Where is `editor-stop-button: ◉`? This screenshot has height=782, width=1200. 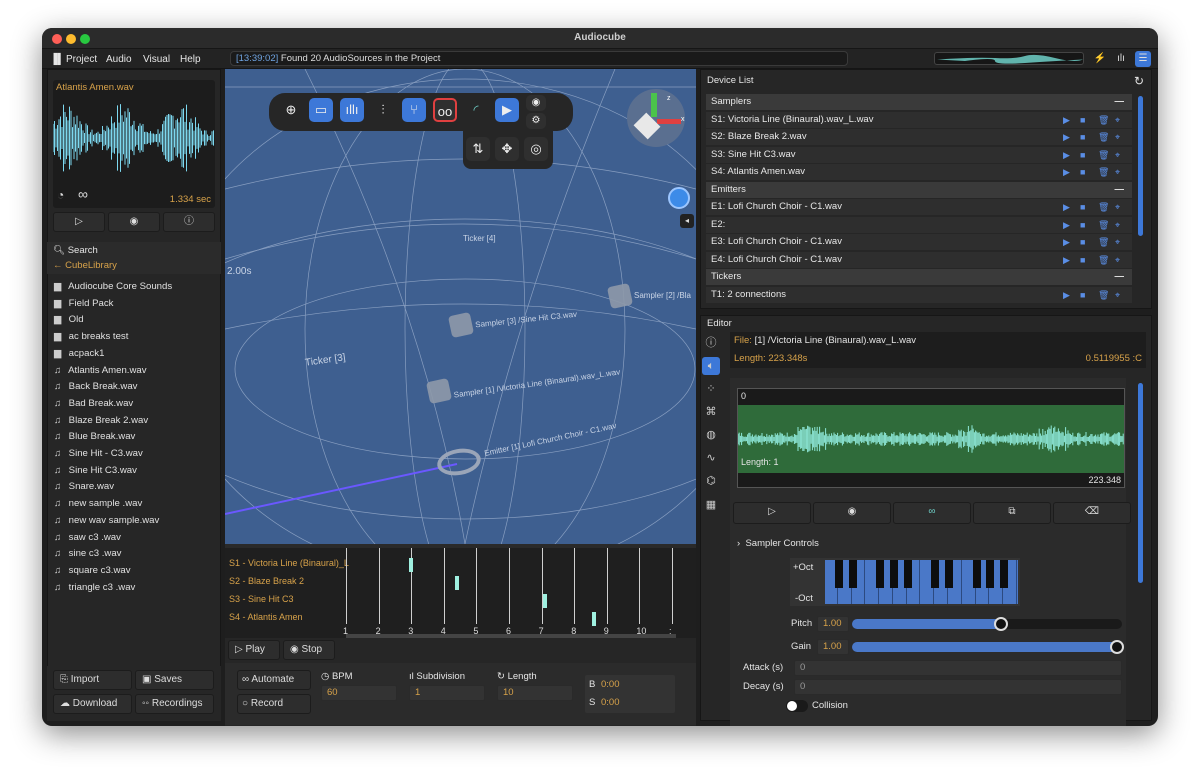 editor-stop-button: ◉ is located at coordinates (852, 513).